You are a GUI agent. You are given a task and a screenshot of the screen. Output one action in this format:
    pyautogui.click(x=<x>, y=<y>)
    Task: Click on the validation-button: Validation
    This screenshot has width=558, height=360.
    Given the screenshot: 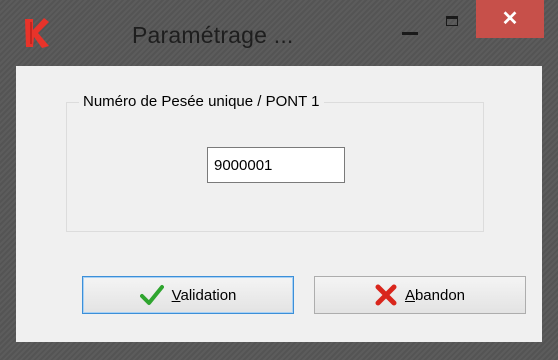 What is the action you would take?
    pyautogui.click(x=188, y=295)
    